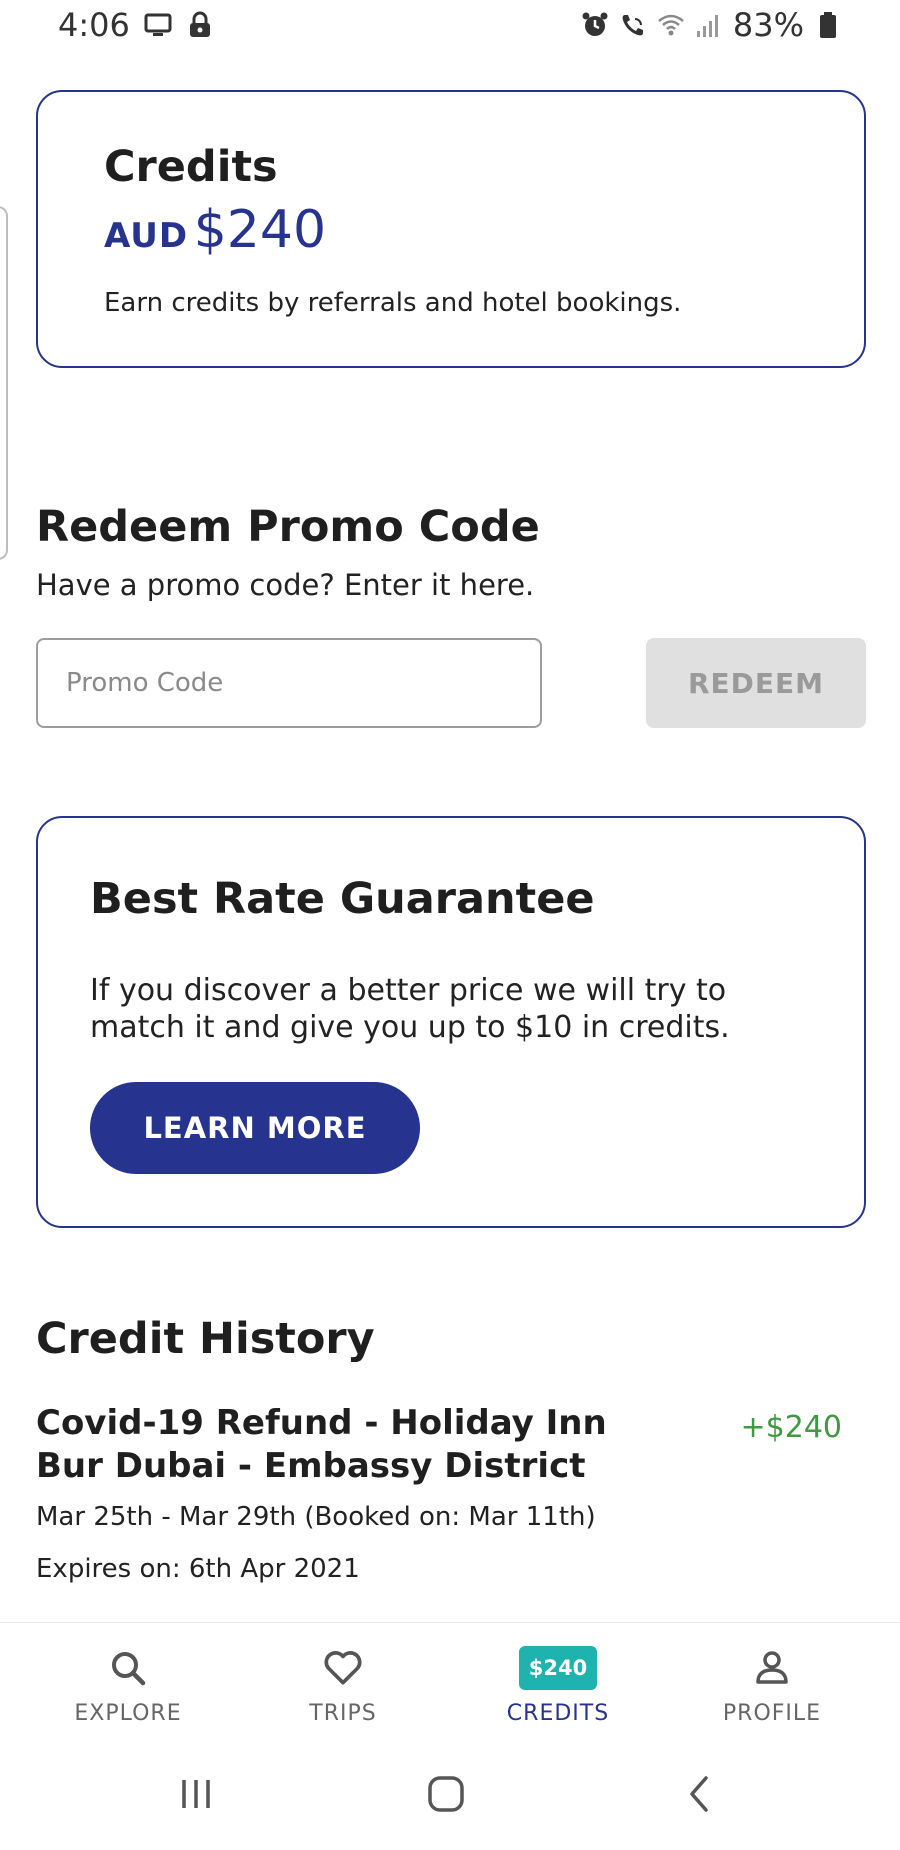 This screenshot has width=900, height=1850. I want to click on alarm-icon, so click(595, 24).